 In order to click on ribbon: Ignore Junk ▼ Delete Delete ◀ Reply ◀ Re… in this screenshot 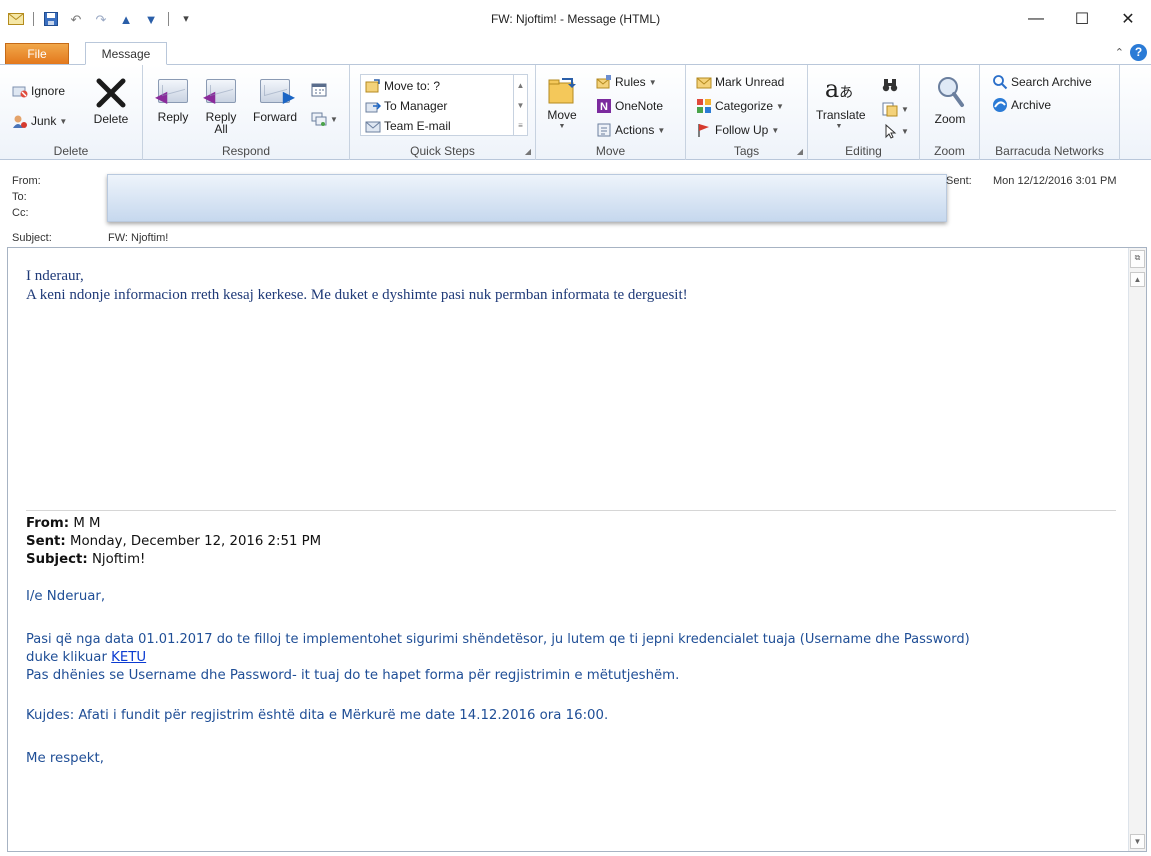, I will do `click(575, 112)`.